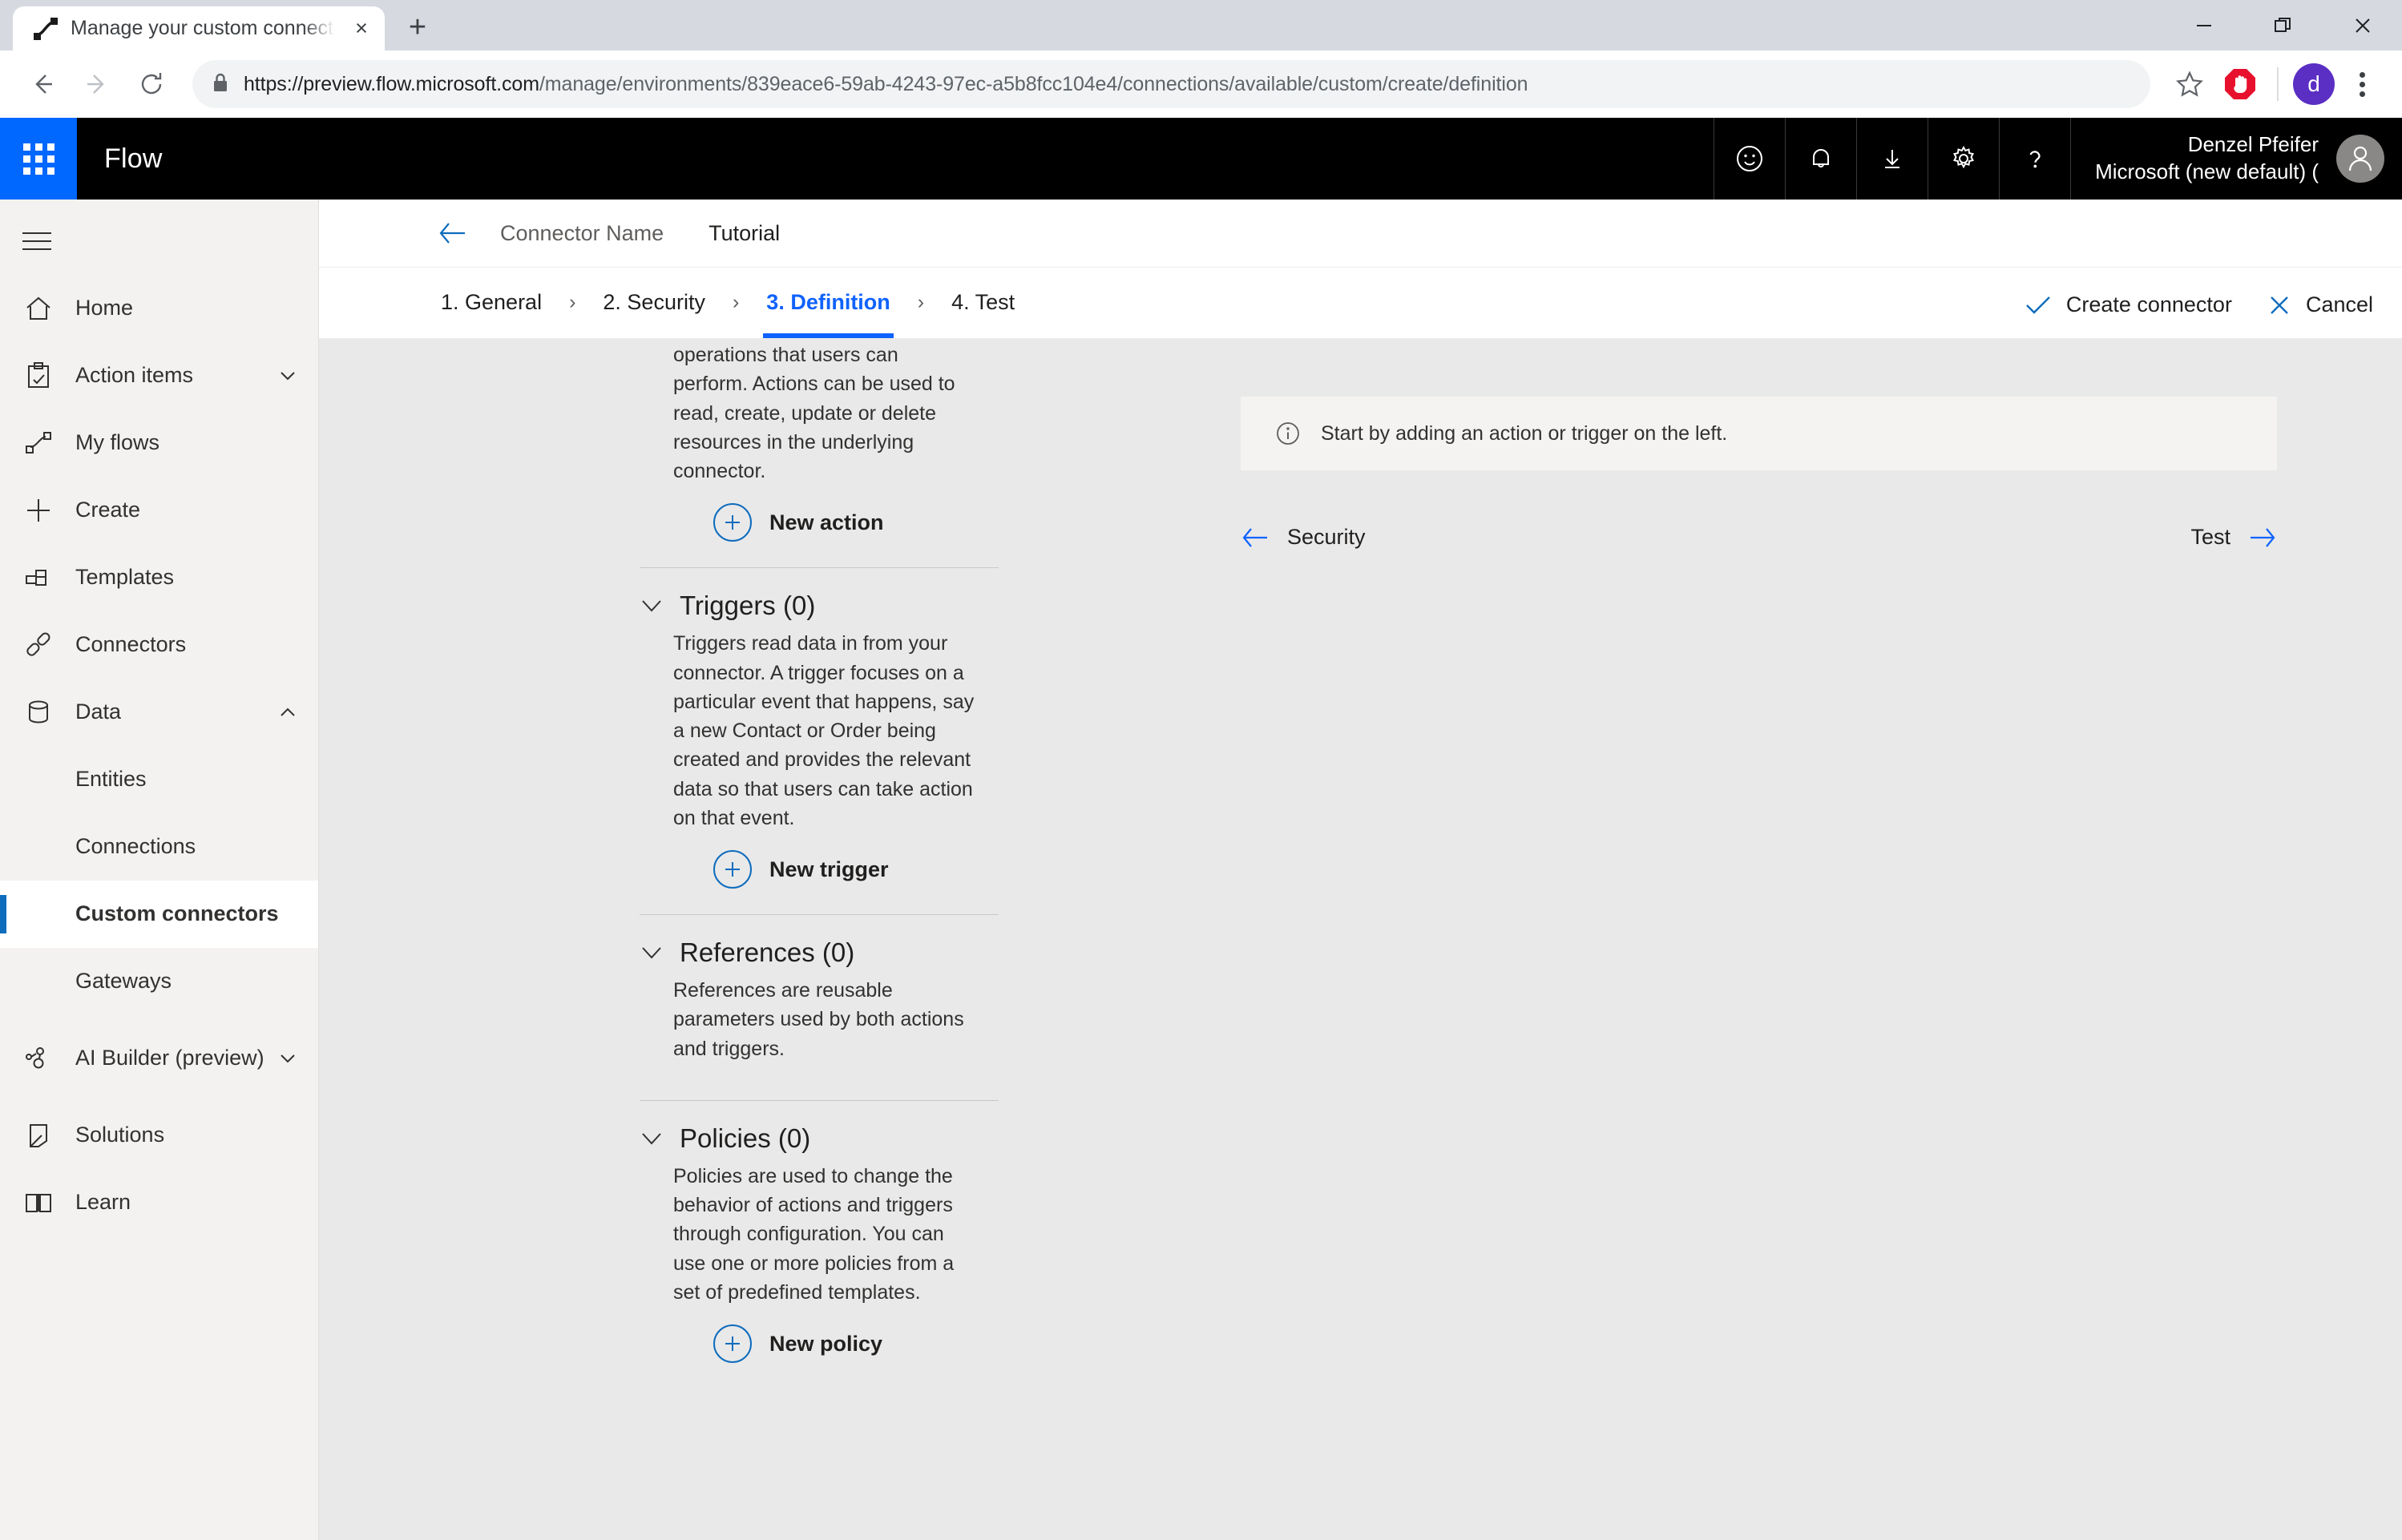  I want to click on new-trigger-button: New trigger, so click(897, 863).